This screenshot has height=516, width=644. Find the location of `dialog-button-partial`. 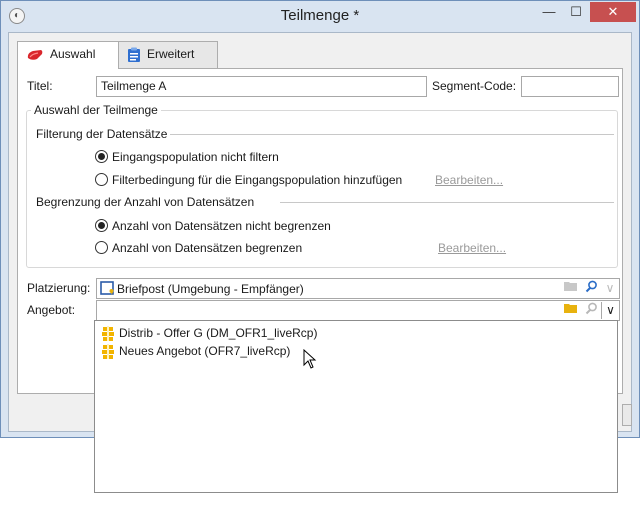

dialog-button-partial is located at coordinates (627, 415).